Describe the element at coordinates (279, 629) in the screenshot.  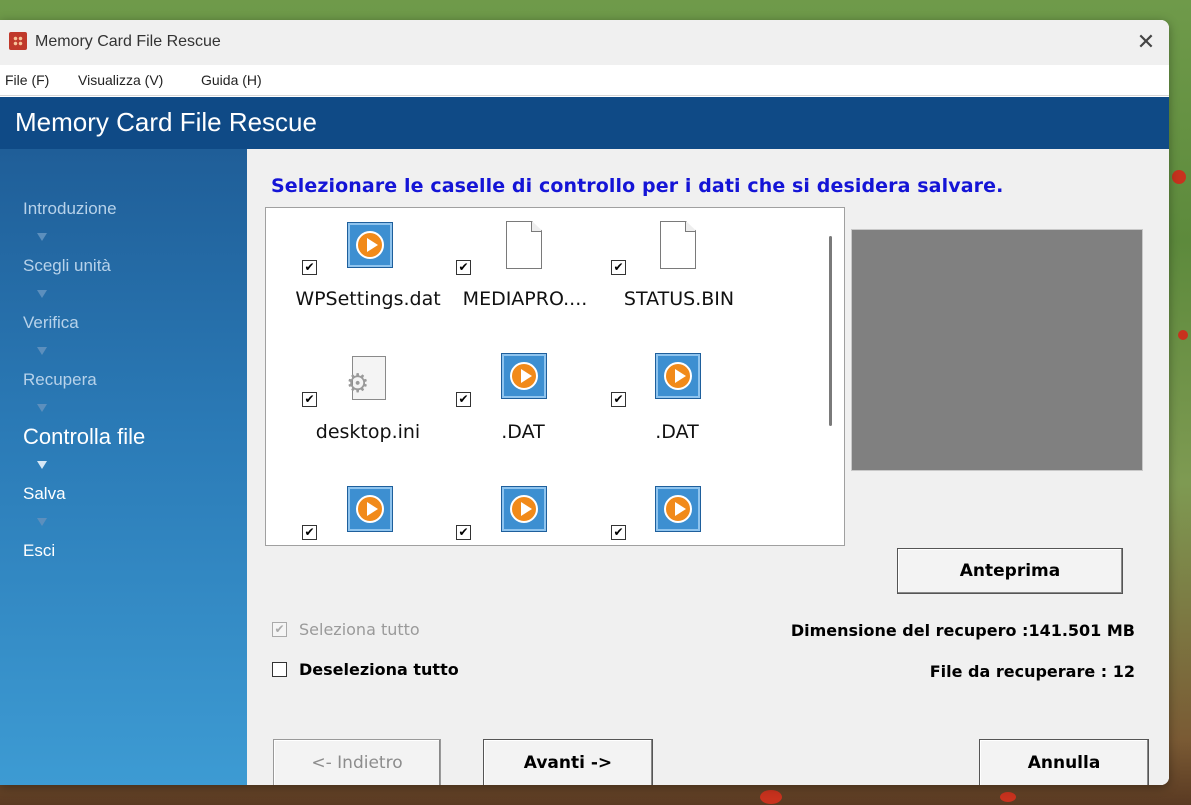
I see `select-all-checkbox: ✔` at that location.